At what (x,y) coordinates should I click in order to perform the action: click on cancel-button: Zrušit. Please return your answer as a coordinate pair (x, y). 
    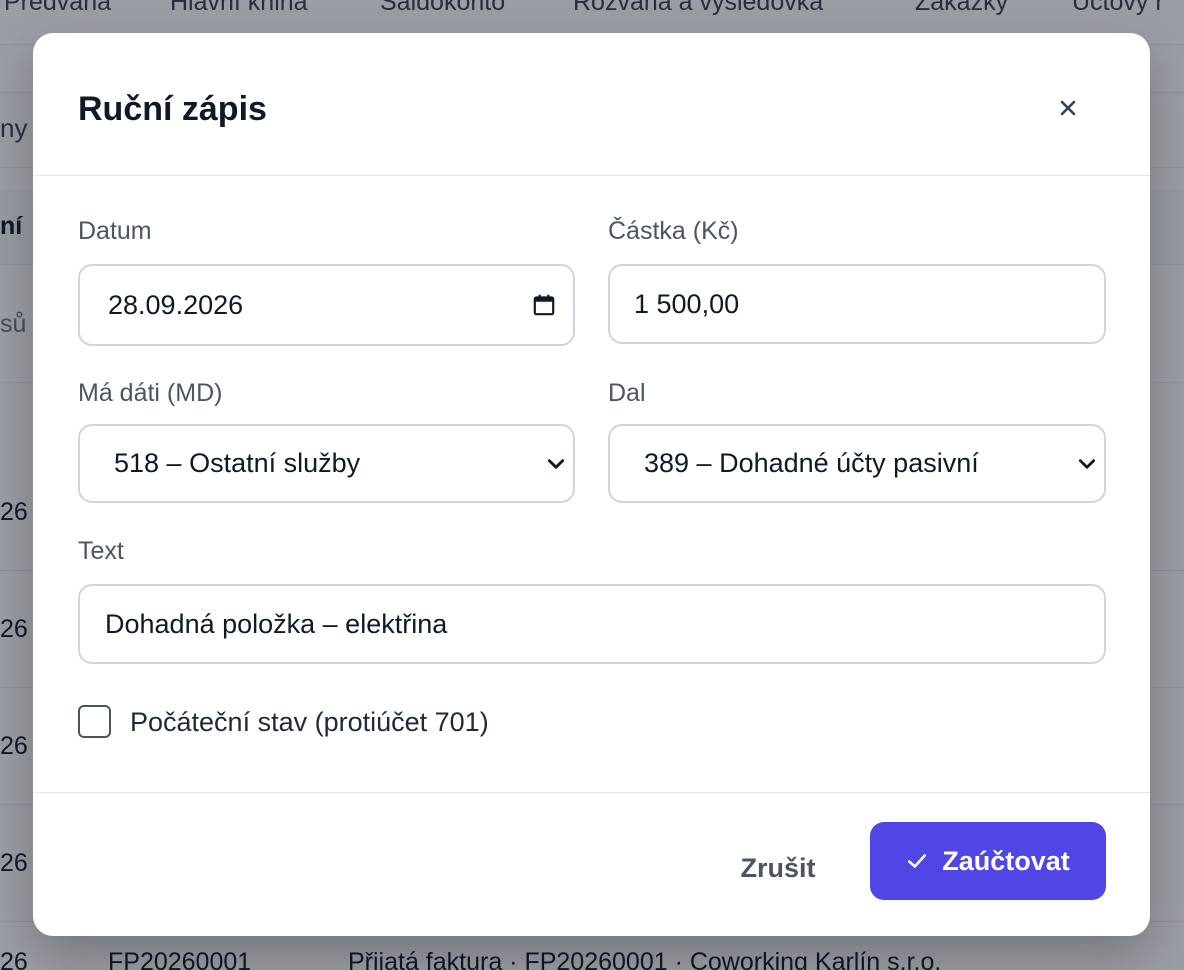
    Looking at the image, I should click on (778, 868).